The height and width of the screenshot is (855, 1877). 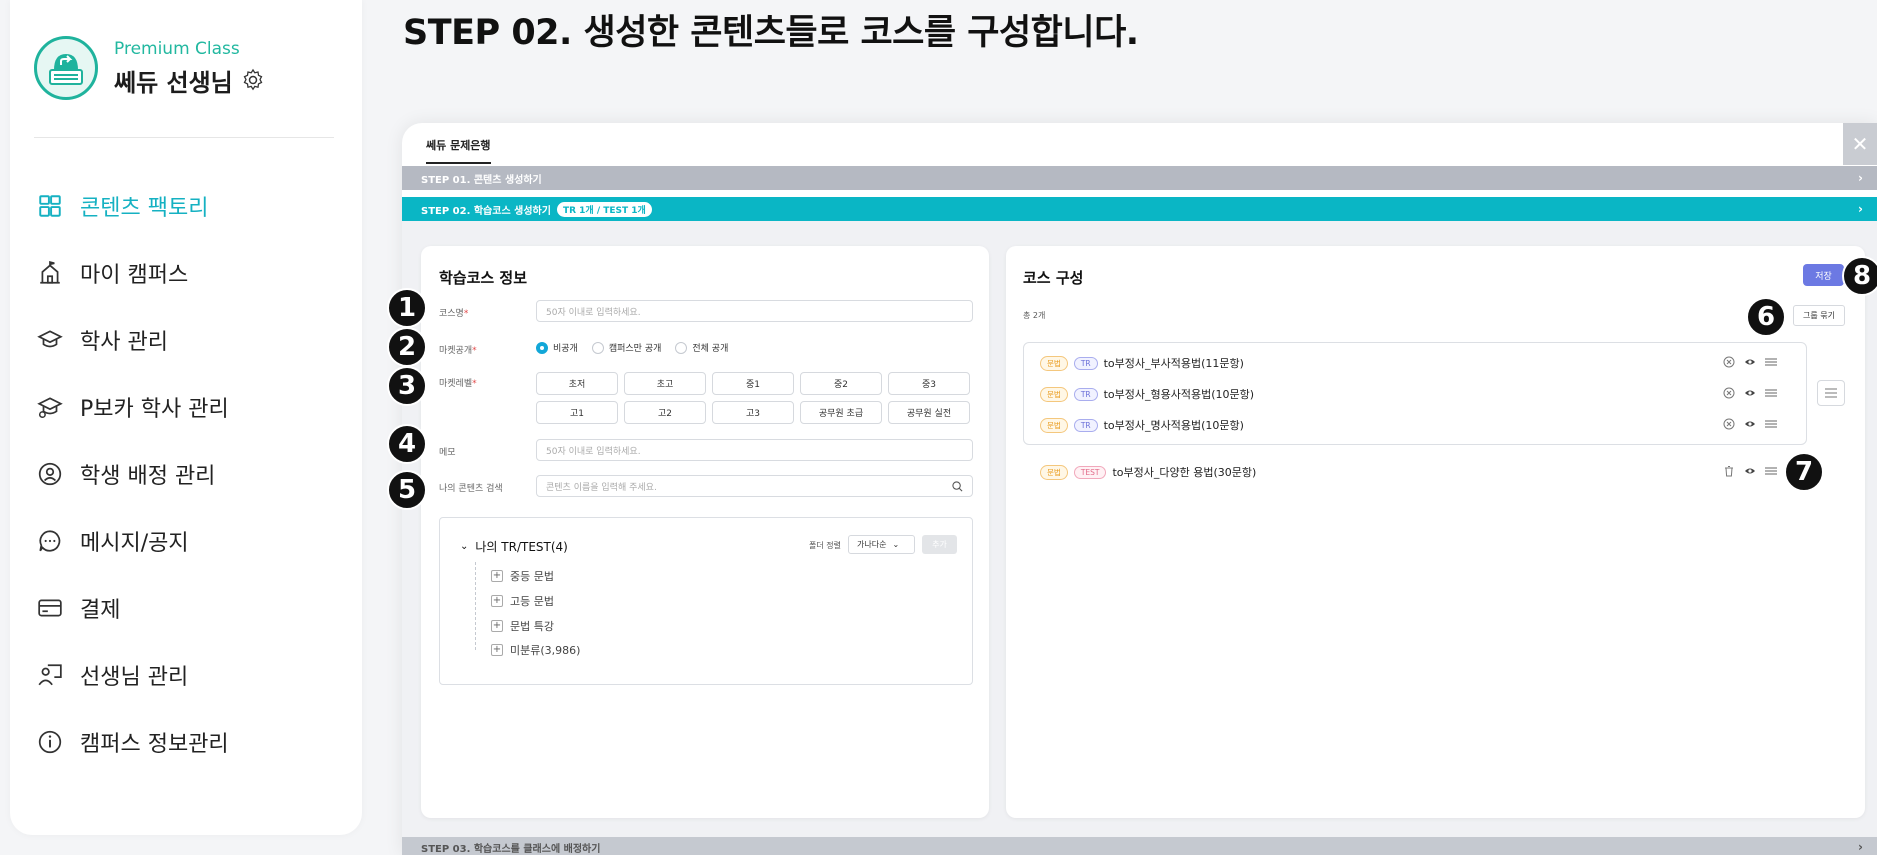 I want to click on trash-icon, so click(x=1729, y=471).